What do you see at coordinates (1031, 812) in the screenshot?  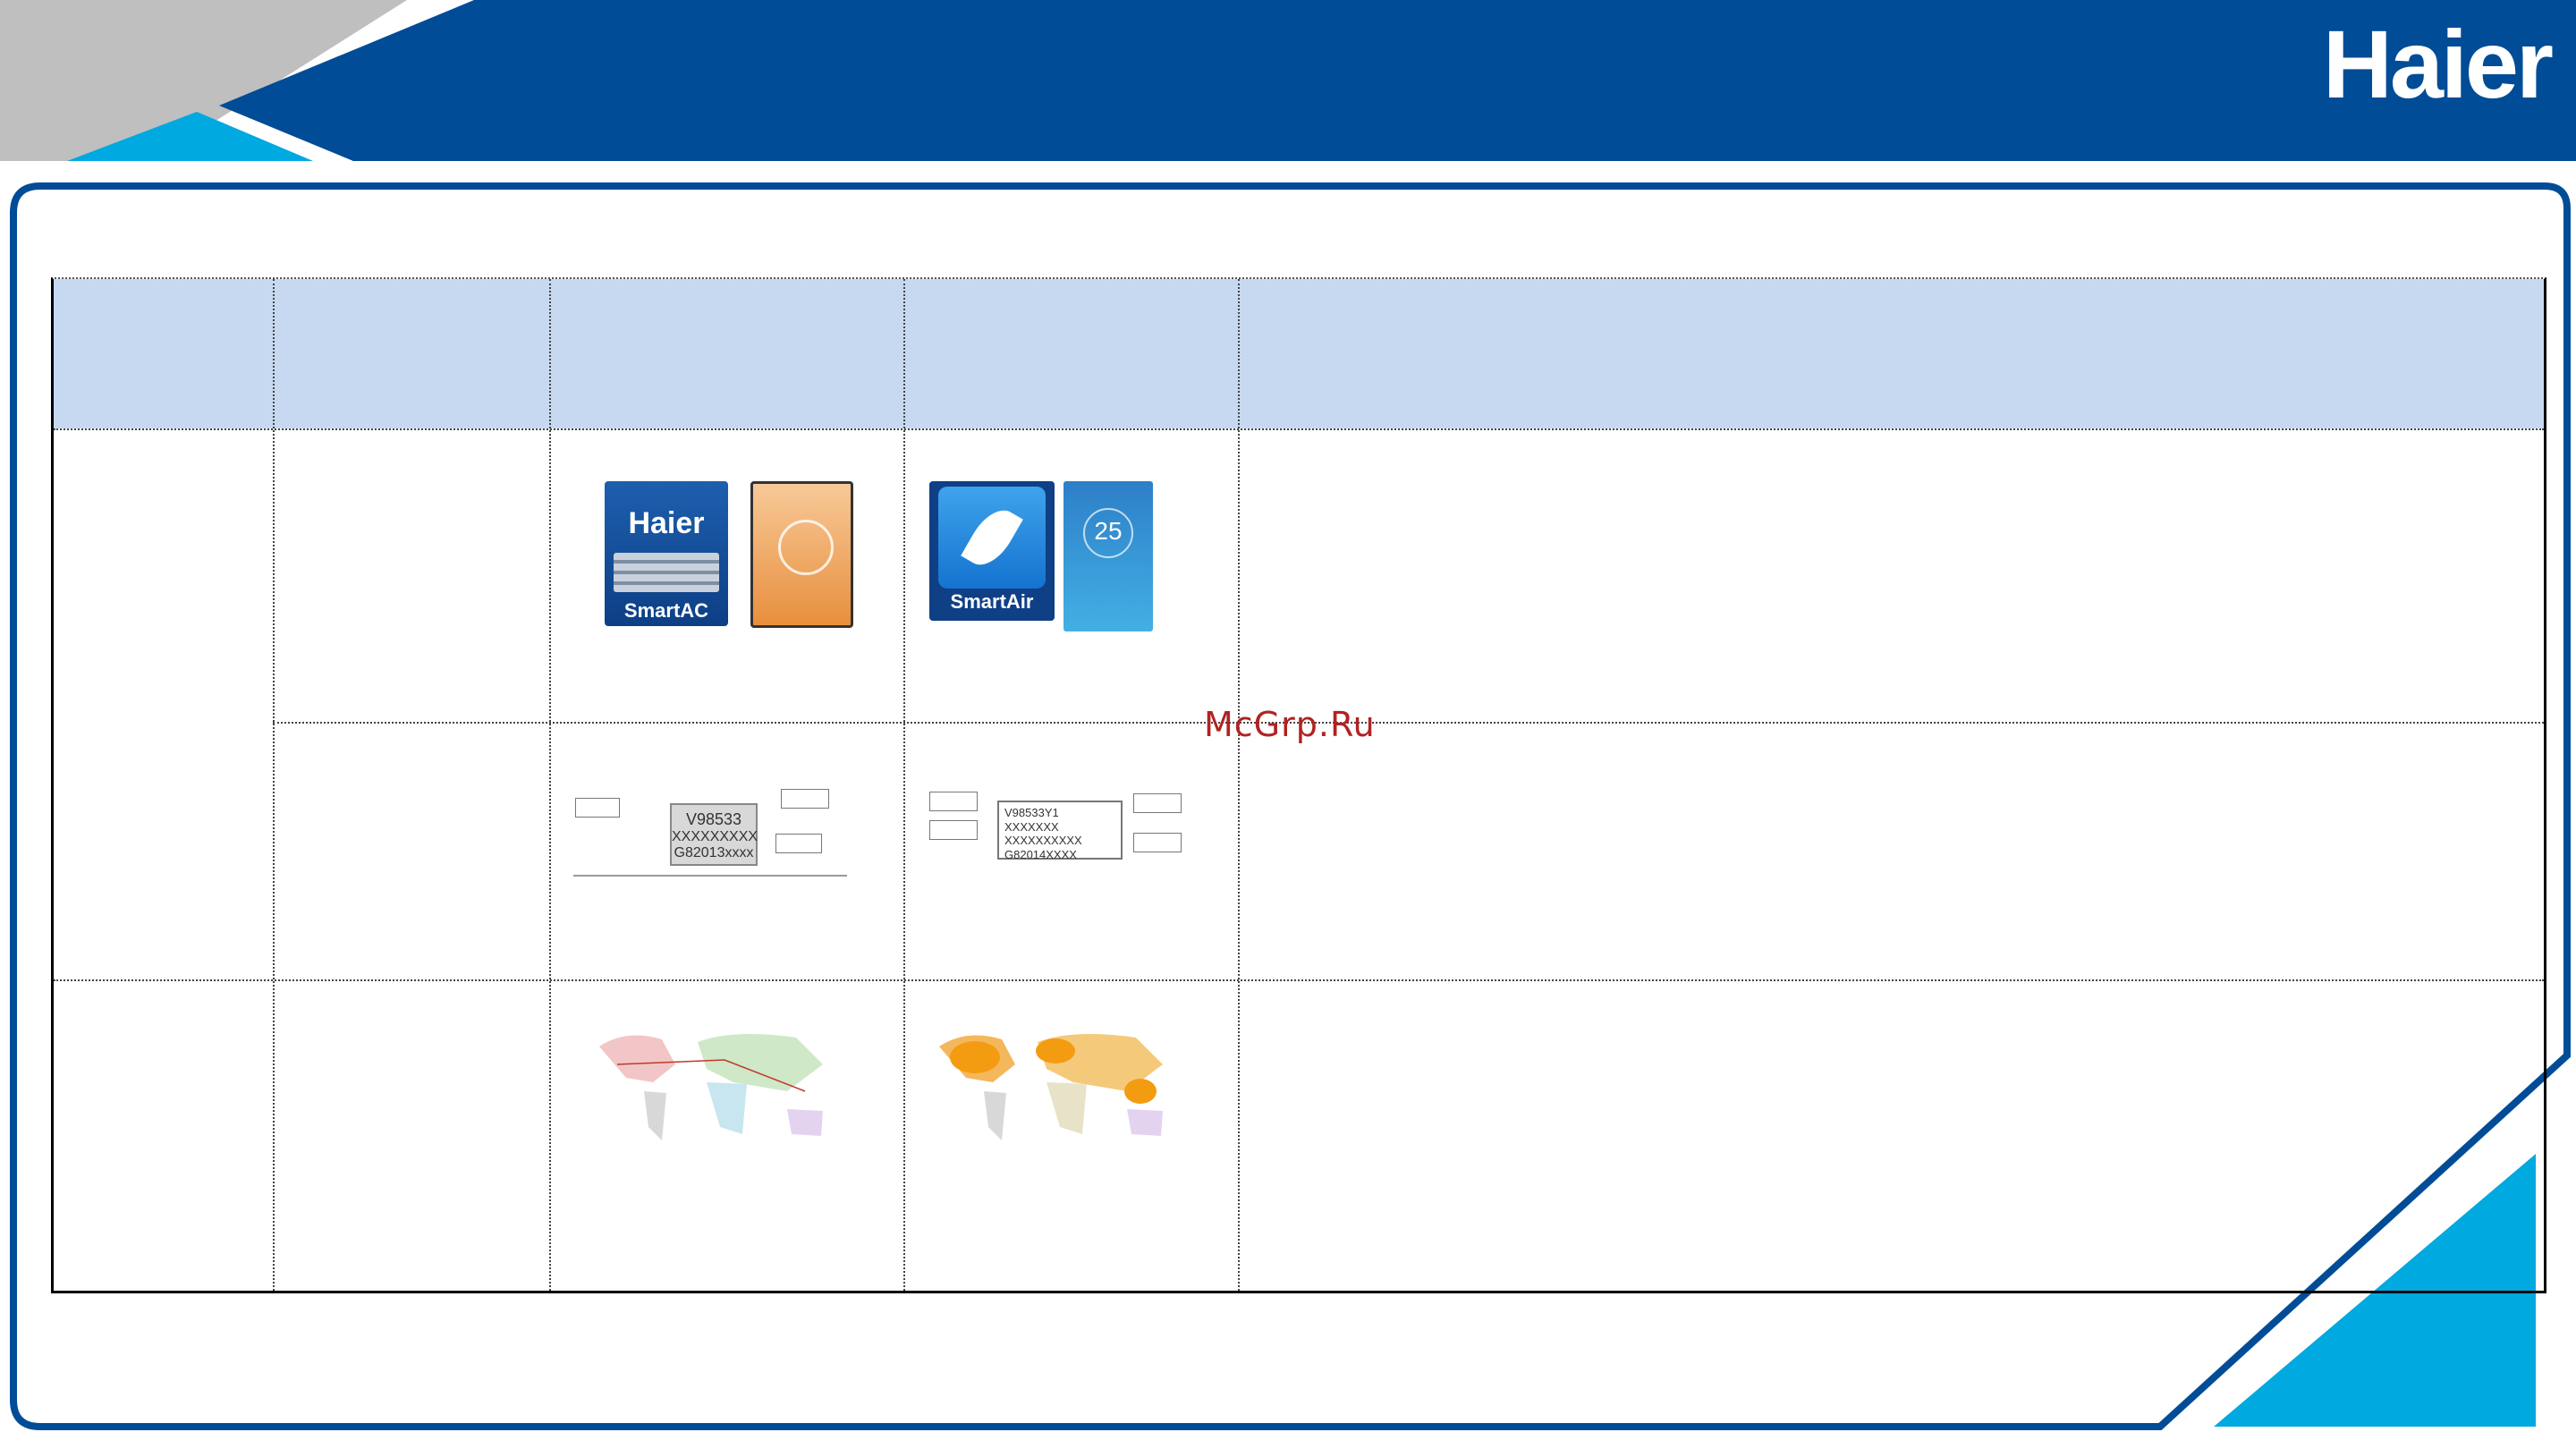 I see `plate-line: V98533Y1` at bounding box center [1031, 812].